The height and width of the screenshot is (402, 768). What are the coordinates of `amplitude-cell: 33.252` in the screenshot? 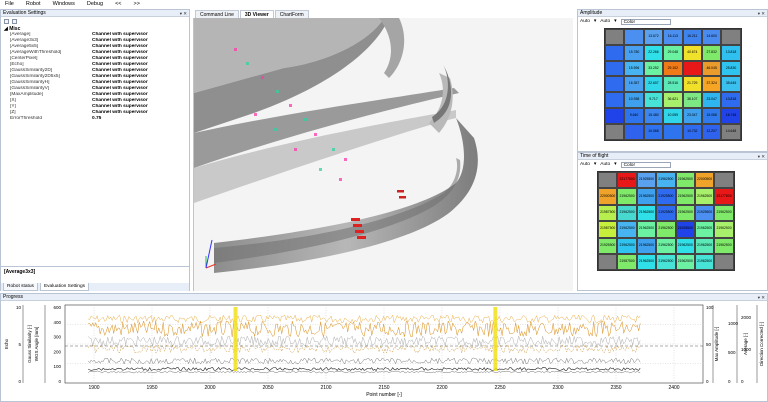 It's located at (653, 68).